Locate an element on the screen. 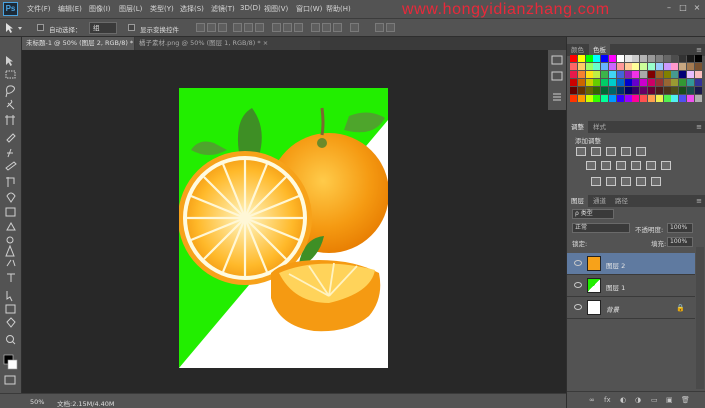 Image resolution: width=705 pixels, height=408 pixels. selective-color-icon is located at coordinates (656, 181).